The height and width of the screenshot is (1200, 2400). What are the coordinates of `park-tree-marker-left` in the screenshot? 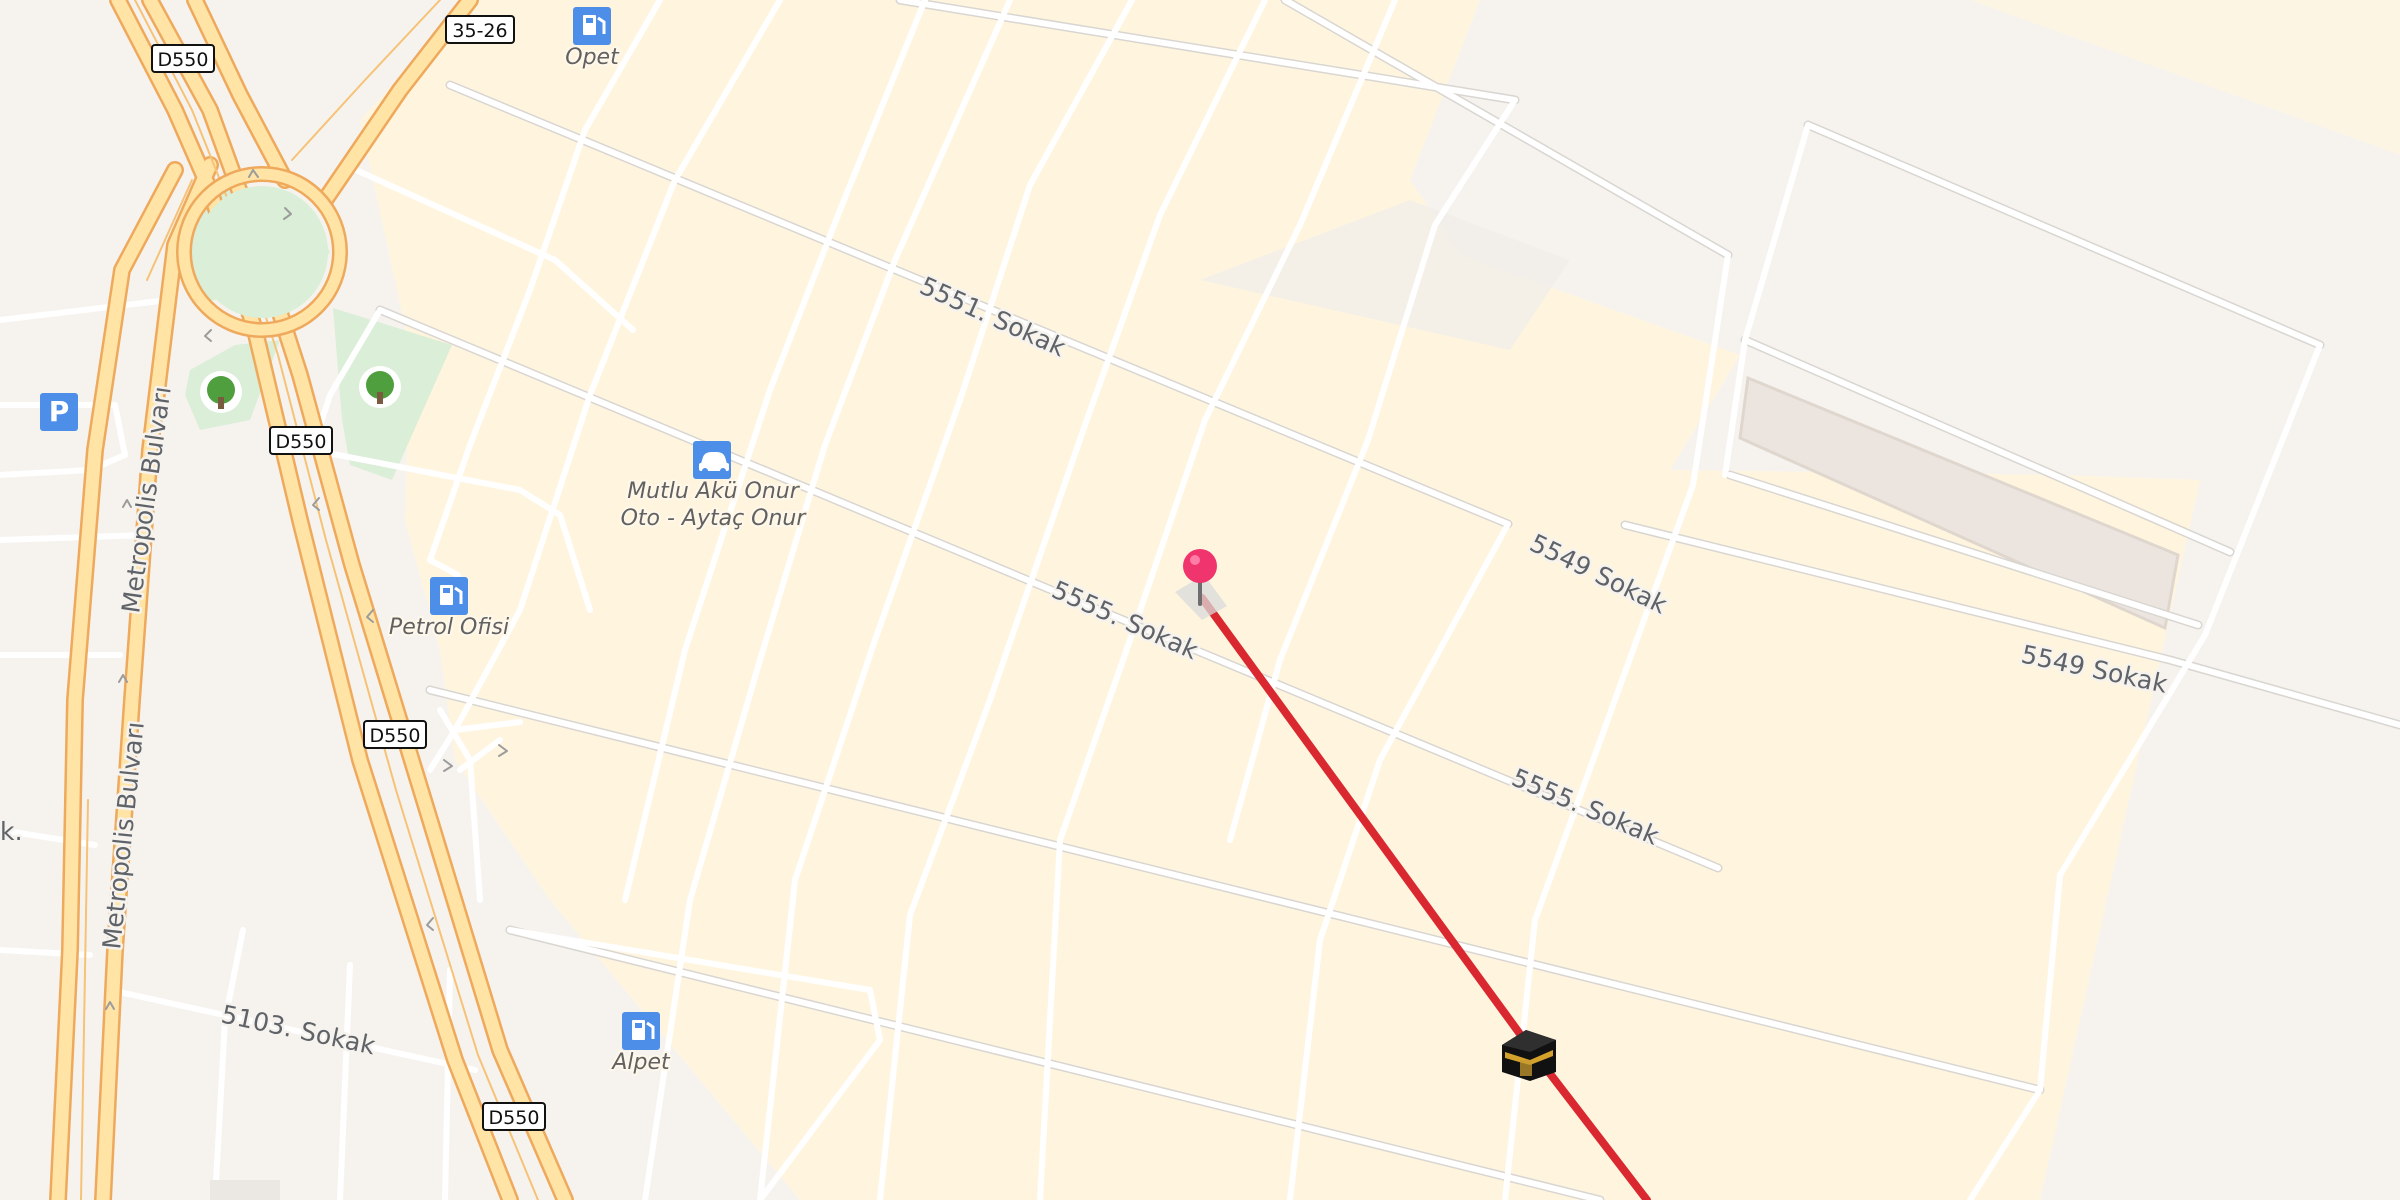 It's located at (221, 392).